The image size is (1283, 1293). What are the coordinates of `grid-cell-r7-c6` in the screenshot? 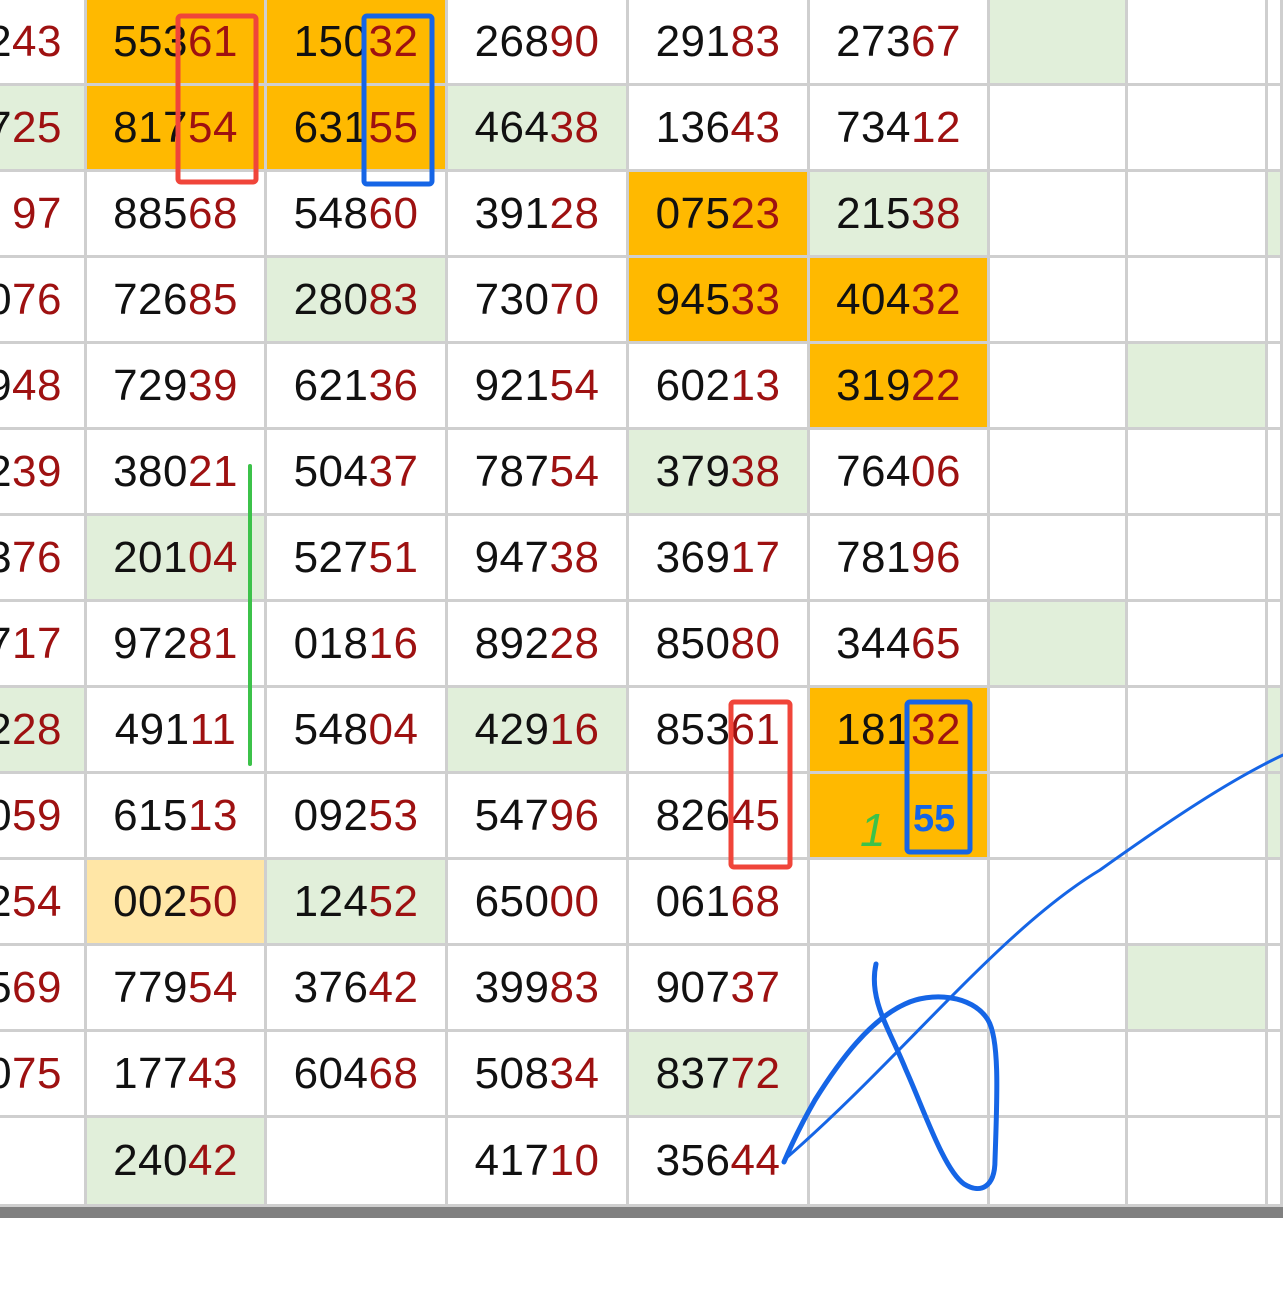 It's located at (1059, 645).